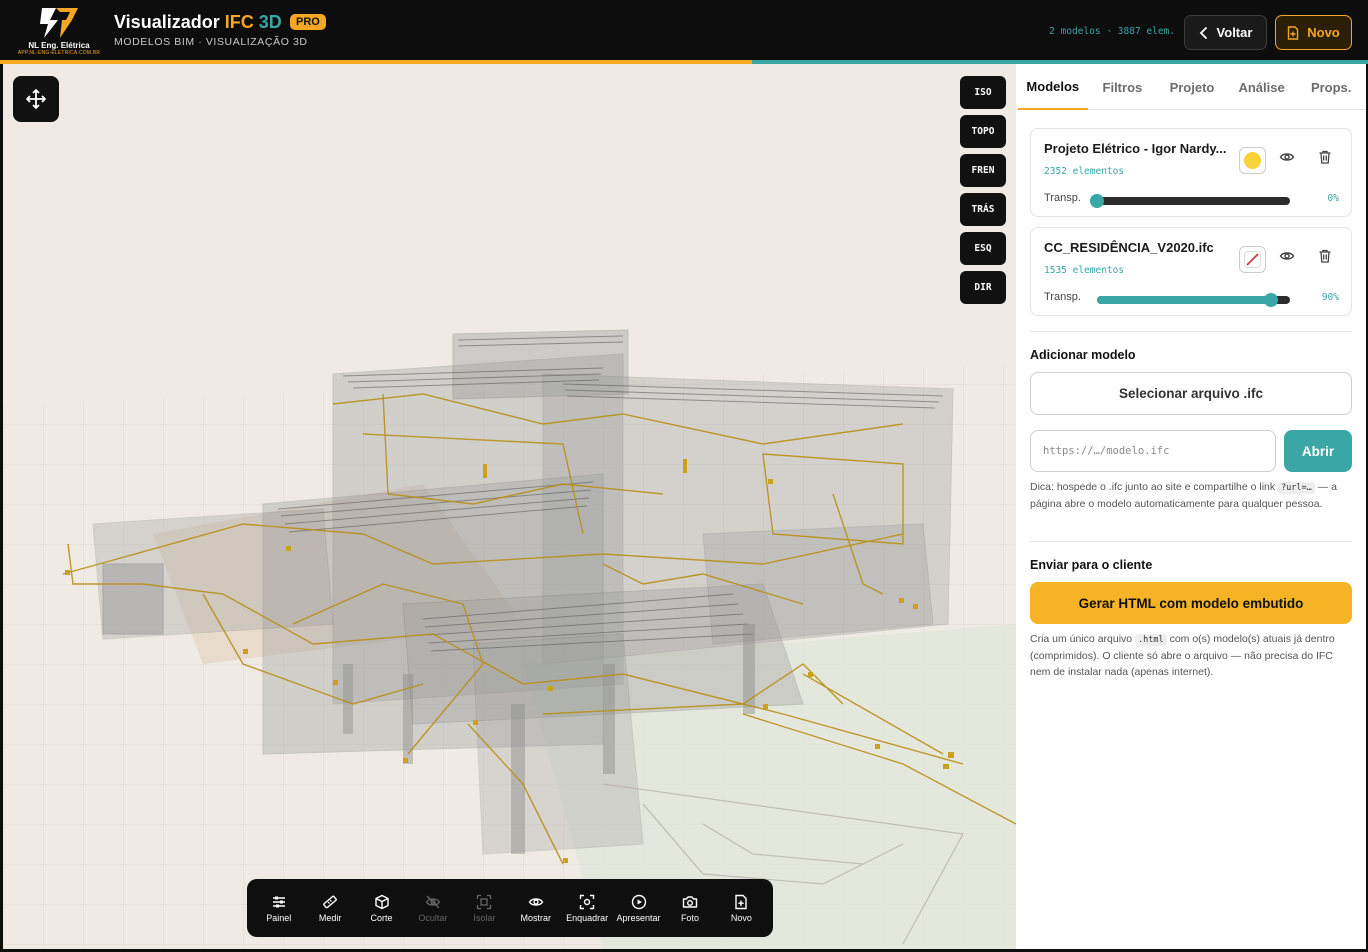 This screenshot has width=1368, height=952. I want to click on add-model-title: Adicionar modelo, so click(1083, 355).